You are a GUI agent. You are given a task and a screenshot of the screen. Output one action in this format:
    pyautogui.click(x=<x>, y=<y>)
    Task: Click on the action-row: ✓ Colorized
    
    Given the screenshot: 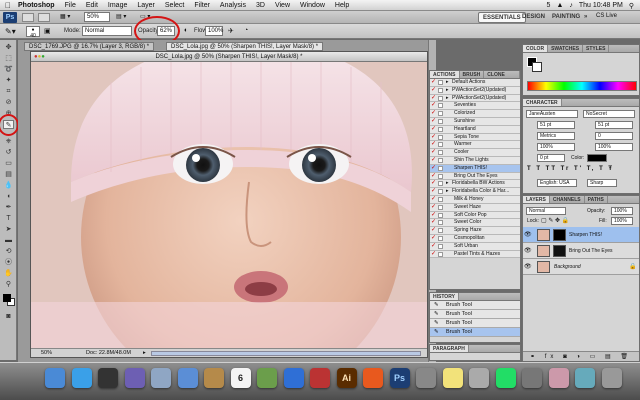 What is the action you would take?
    pyautogui.click(x=475, y=114)
    